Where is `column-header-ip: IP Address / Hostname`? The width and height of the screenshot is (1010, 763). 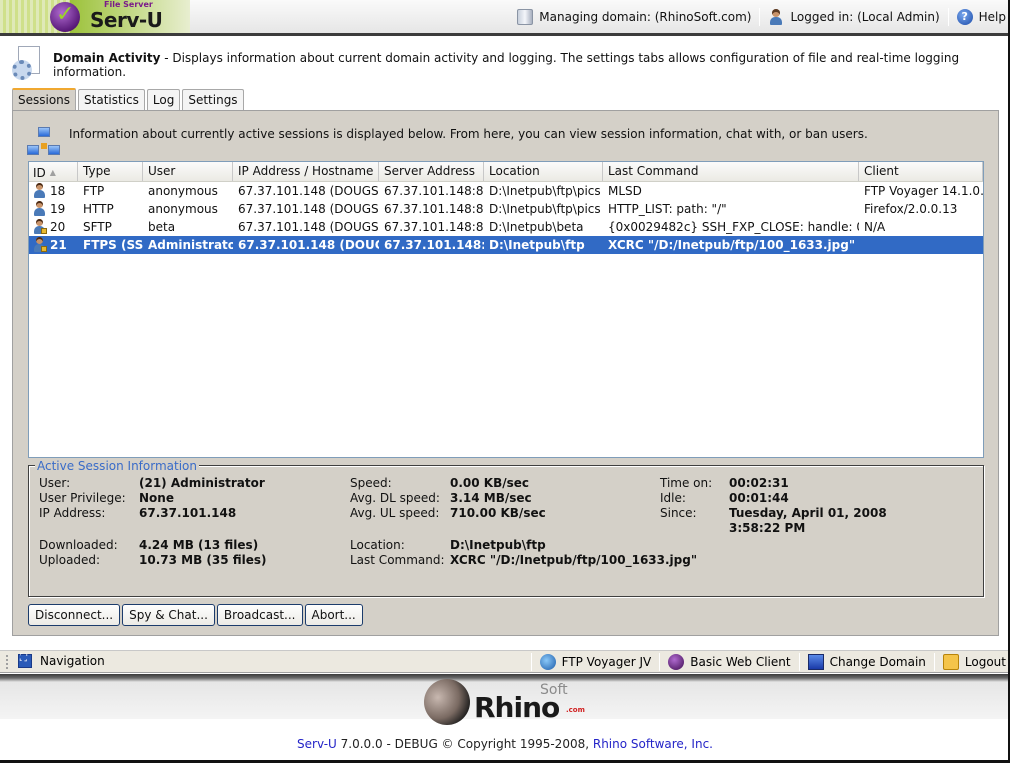 column-header-ip: IP Address / Hostname is located at coordinates (306, 171).